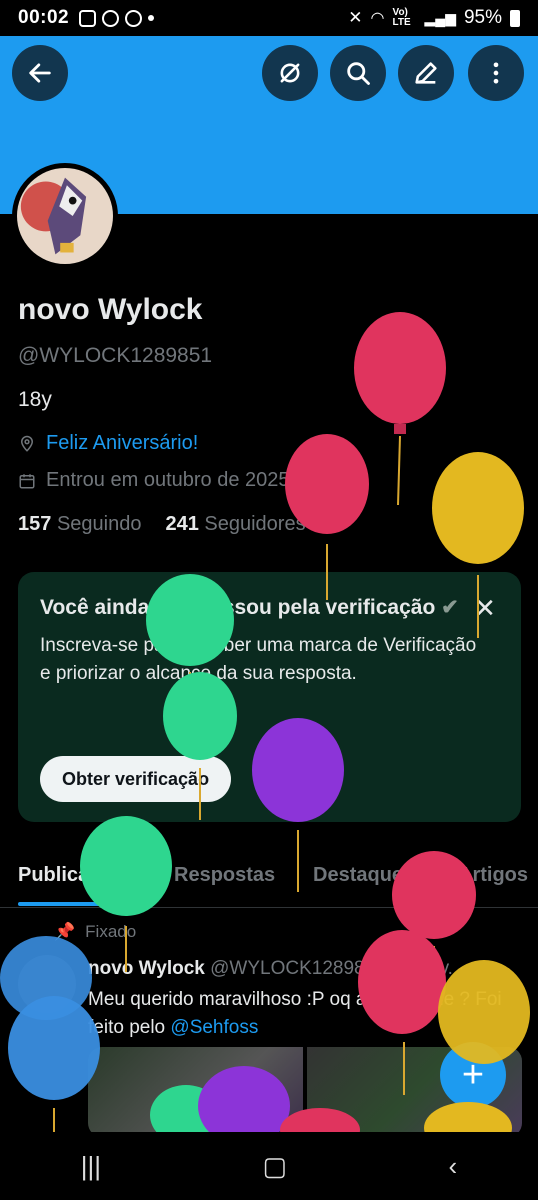 The image size is (538, 1200). Describe the element at coordinates (111, 18) in the screenshot. I see `whatsapp-icon` at that location.